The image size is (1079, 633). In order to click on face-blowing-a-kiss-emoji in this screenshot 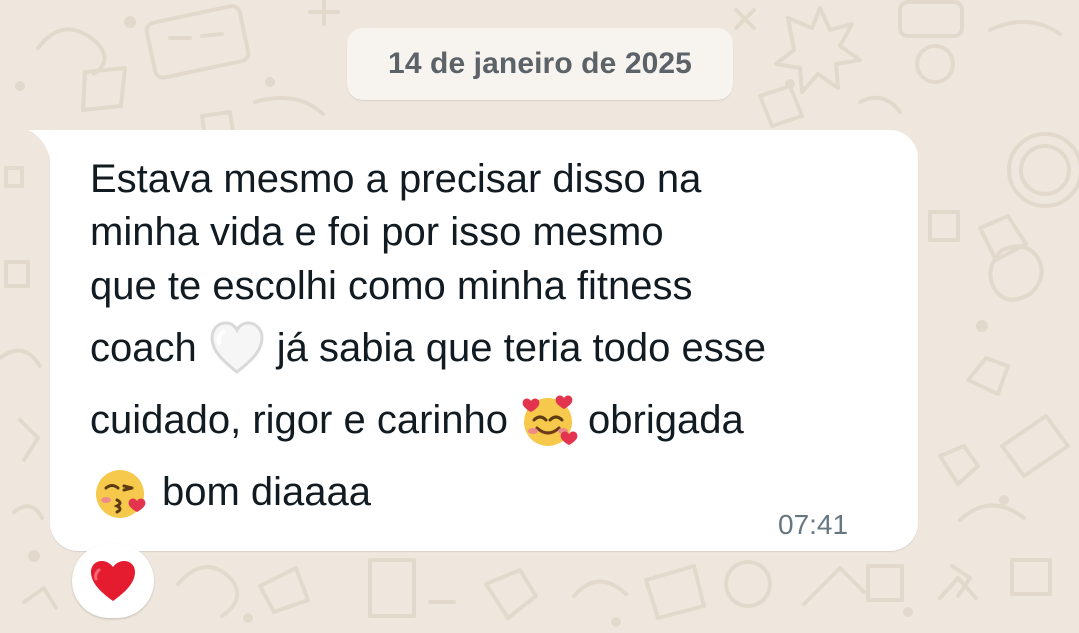, I will do `click(122, 492)`.